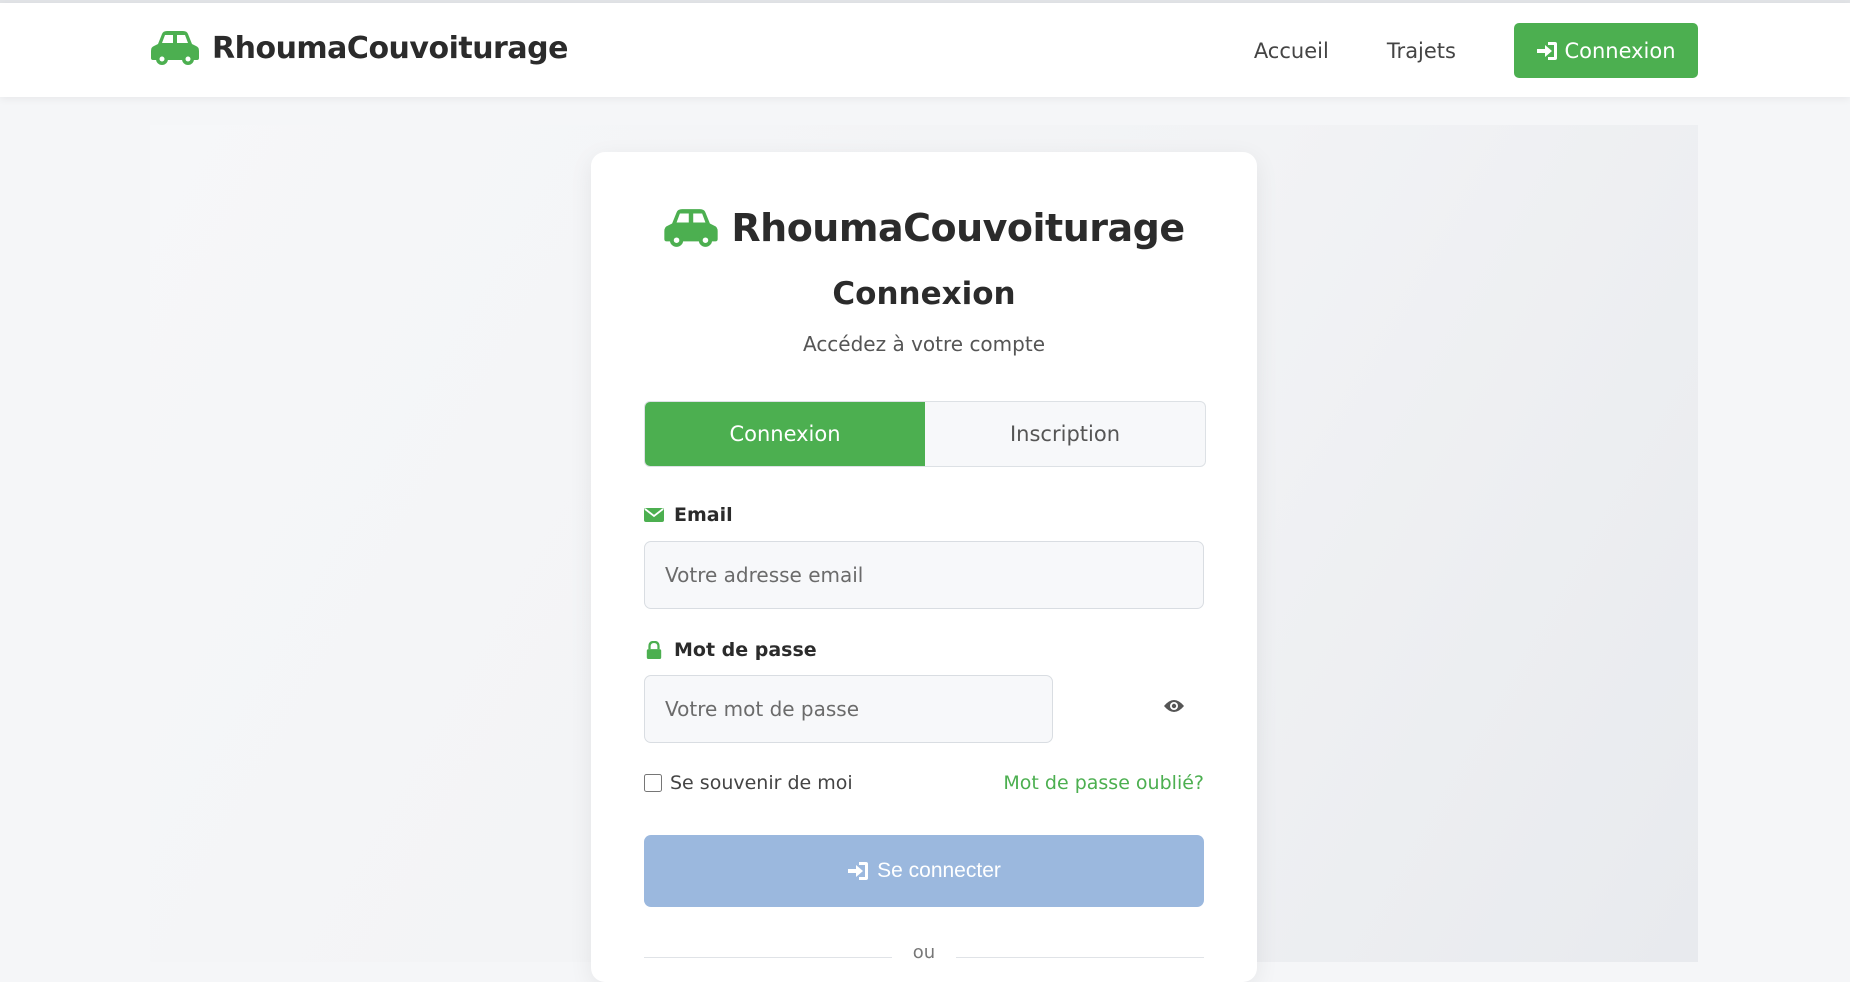 Image resolution: width=1850 pixels, height=982 pixels. Describe the element at coordinates (923, 344) in the screenshot. I see `page-subtitle: Accédez à votre compte` at that location.